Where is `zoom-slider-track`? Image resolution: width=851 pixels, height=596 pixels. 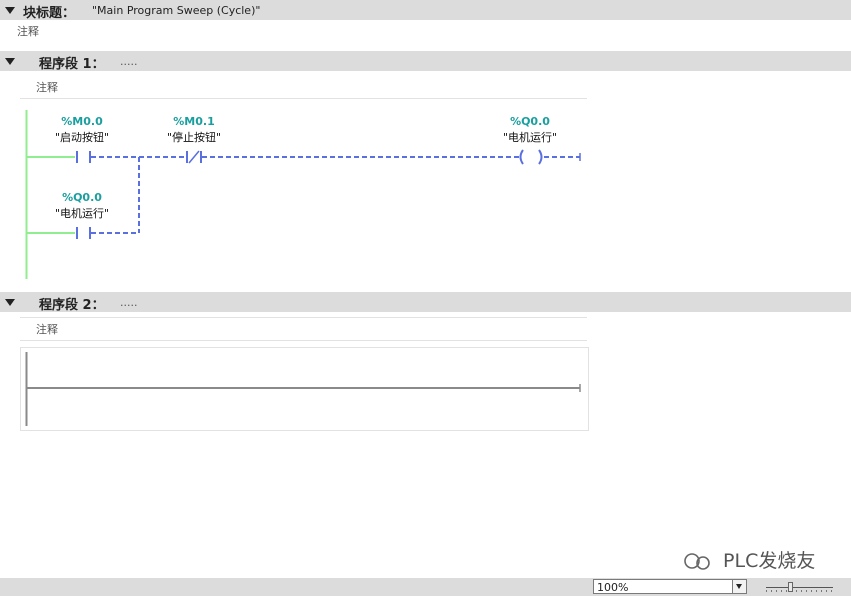 zoom-slider-track is located at coordinates (799, 587).